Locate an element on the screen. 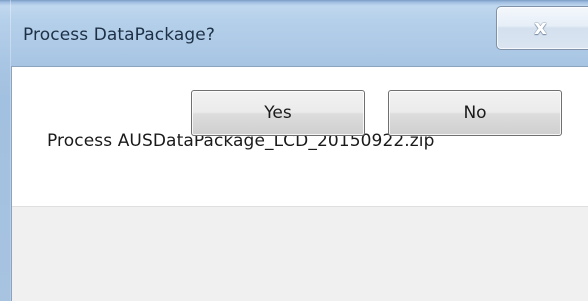  yes-button: Yes is located at coordinates (278, 113).